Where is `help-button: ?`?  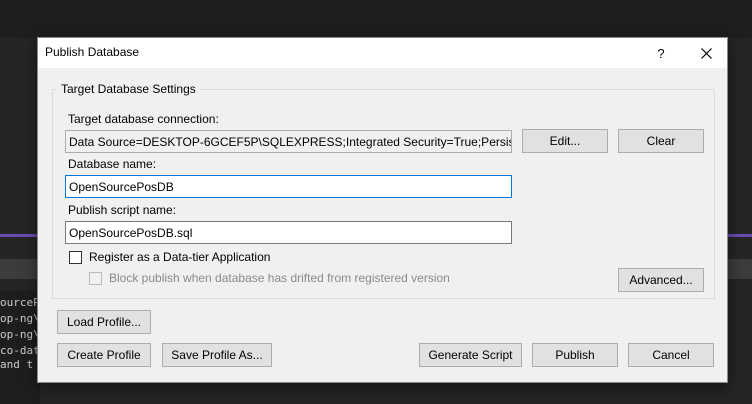 help-button: ? is located at coordinates (661, 53).